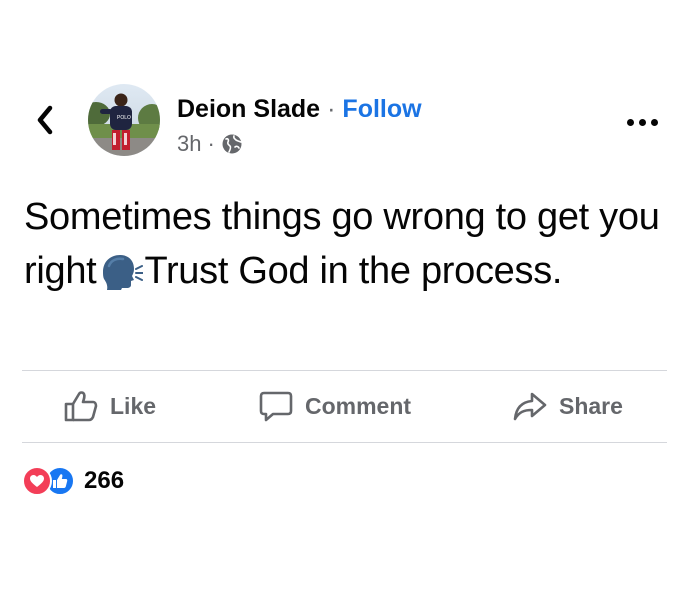 The width and height of the screenshot is (688, 600). I want to click on comment-bubble-icon, so click(276, 406).